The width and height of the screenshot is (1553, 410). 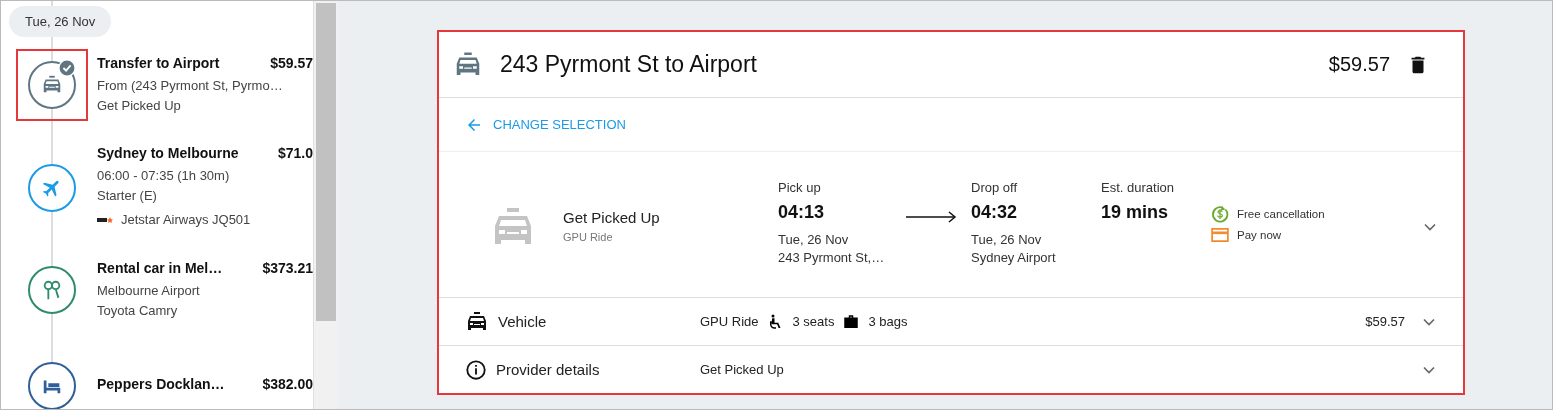 What do you see at coordinates (588, 237) in the screenshot?
I see `option-subtitle: GPU Ride` at bounding box center [588, 237].